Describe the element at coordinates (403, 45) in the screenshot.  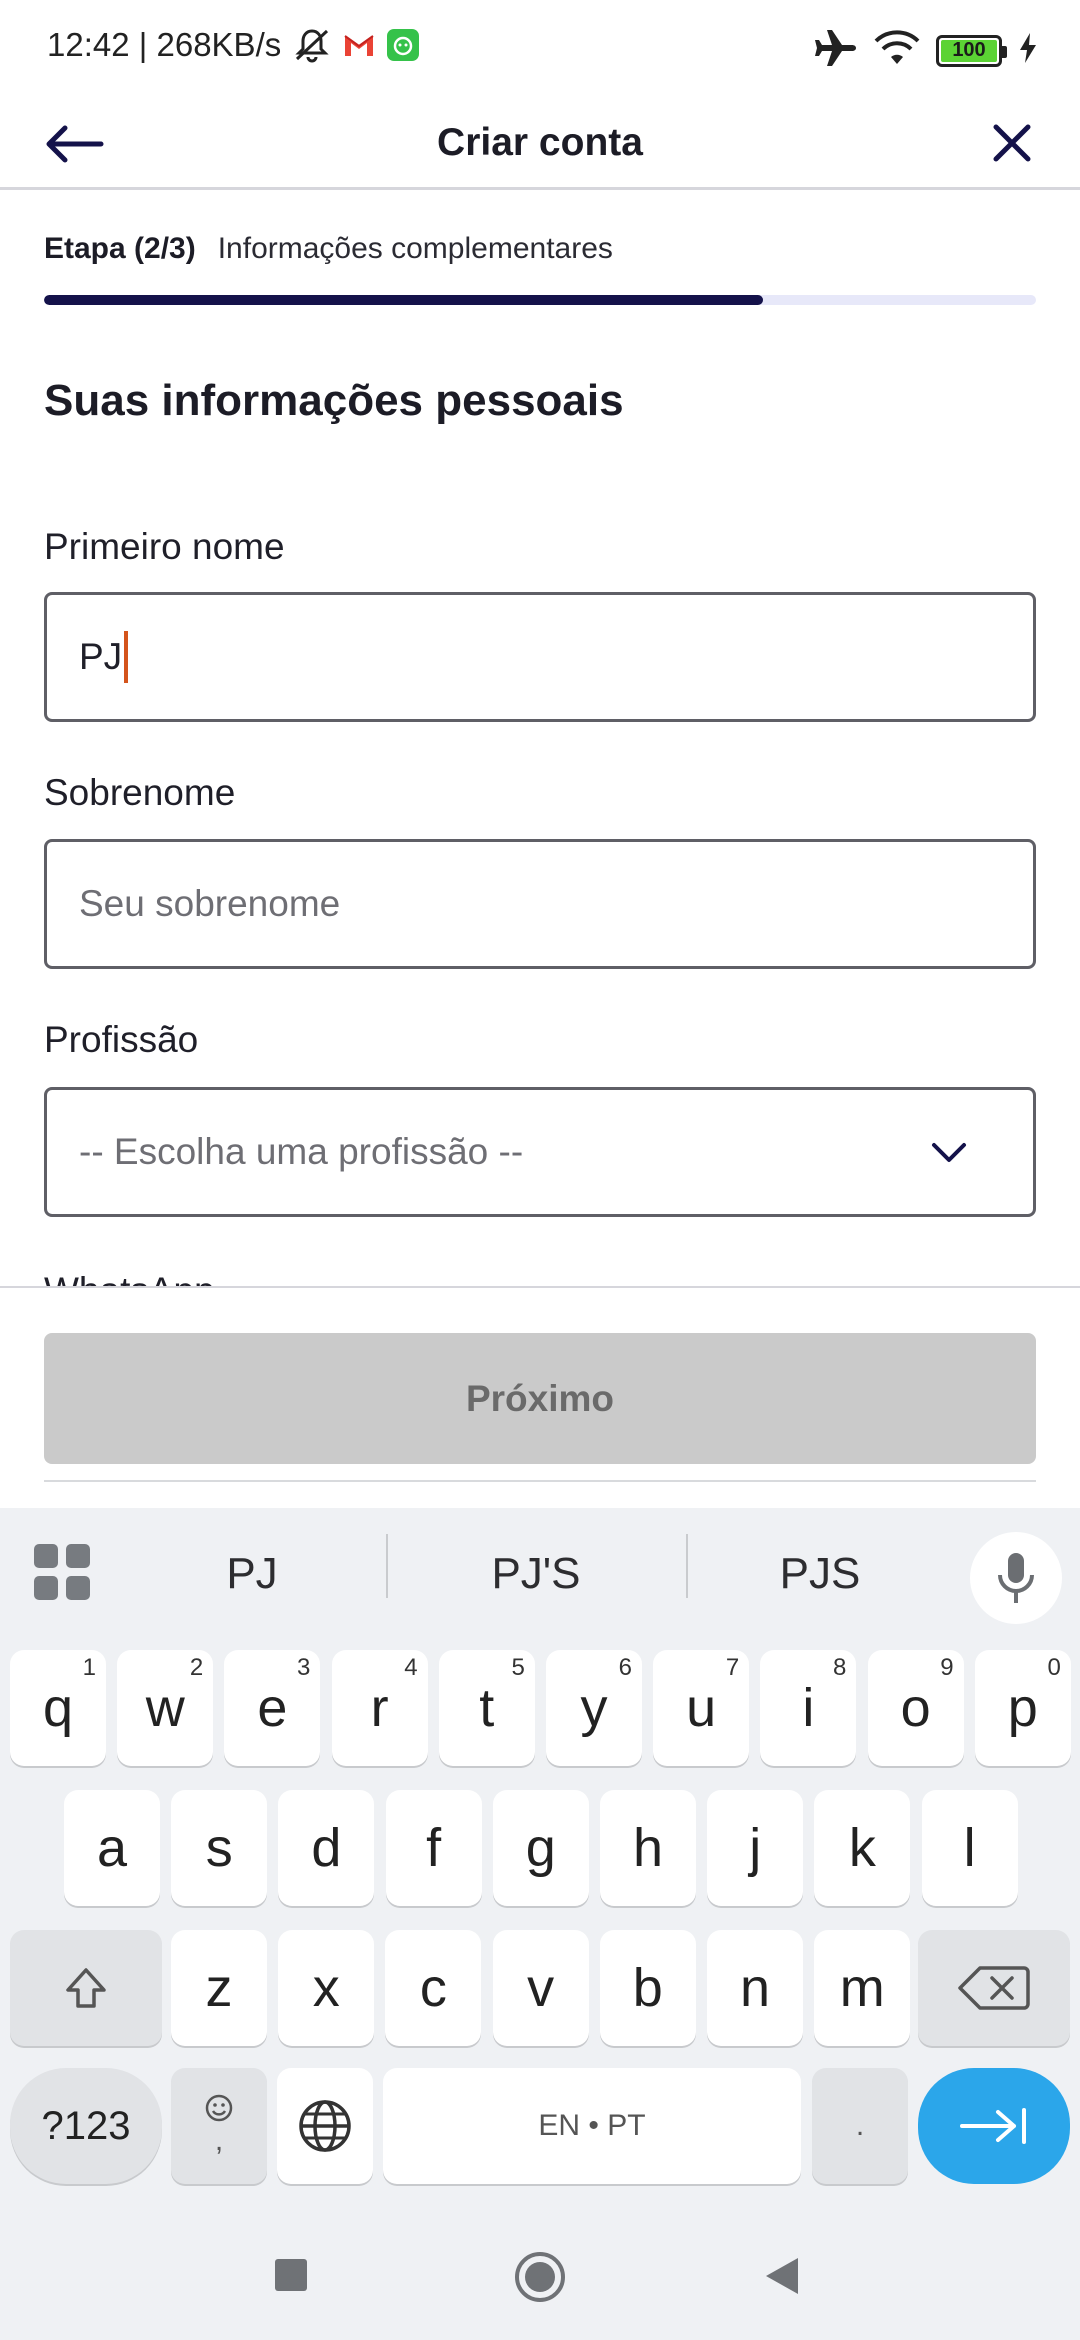
I see `app-icon` at that location.